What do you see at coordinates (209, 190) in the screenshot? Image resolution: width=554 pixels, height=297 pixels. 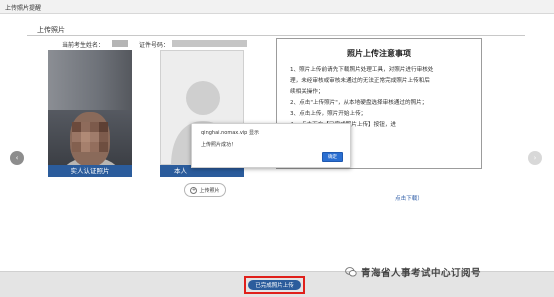 I see `upload-photo-label: 上传照片` at bounding box center [209, 190].